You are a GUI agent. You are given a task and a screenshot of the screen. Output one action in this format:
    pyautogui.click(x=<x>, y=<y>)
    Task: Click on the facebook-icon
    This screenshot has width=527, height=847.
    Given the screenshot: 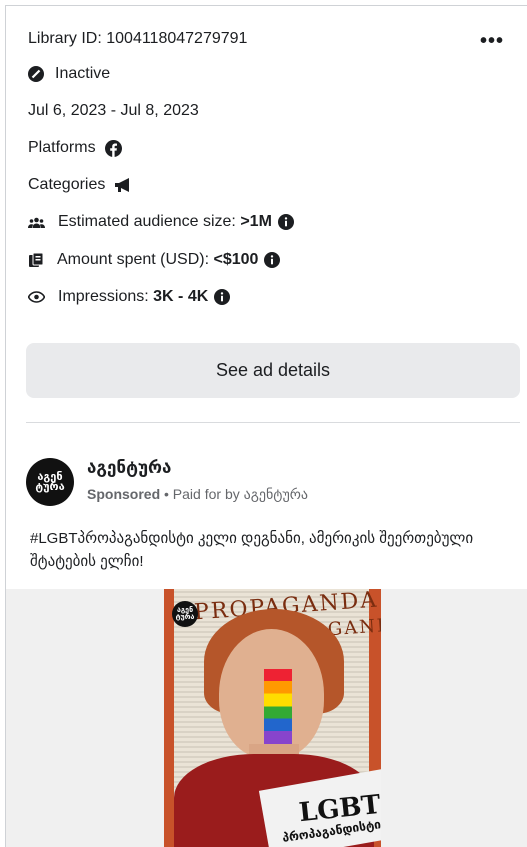 What is the action you would take?
    pyautogui.click(x=113, y=148)
    